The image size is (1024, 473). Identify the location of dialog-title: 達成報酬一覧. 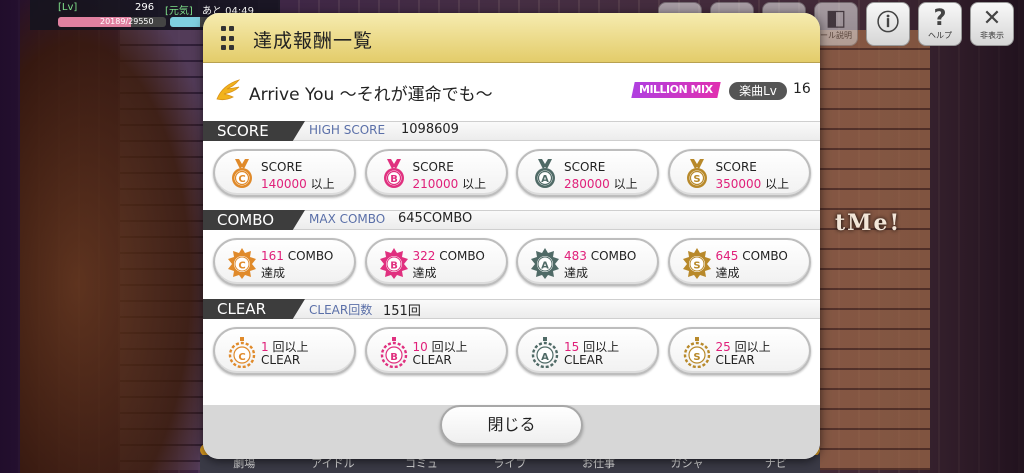
(313, 41).